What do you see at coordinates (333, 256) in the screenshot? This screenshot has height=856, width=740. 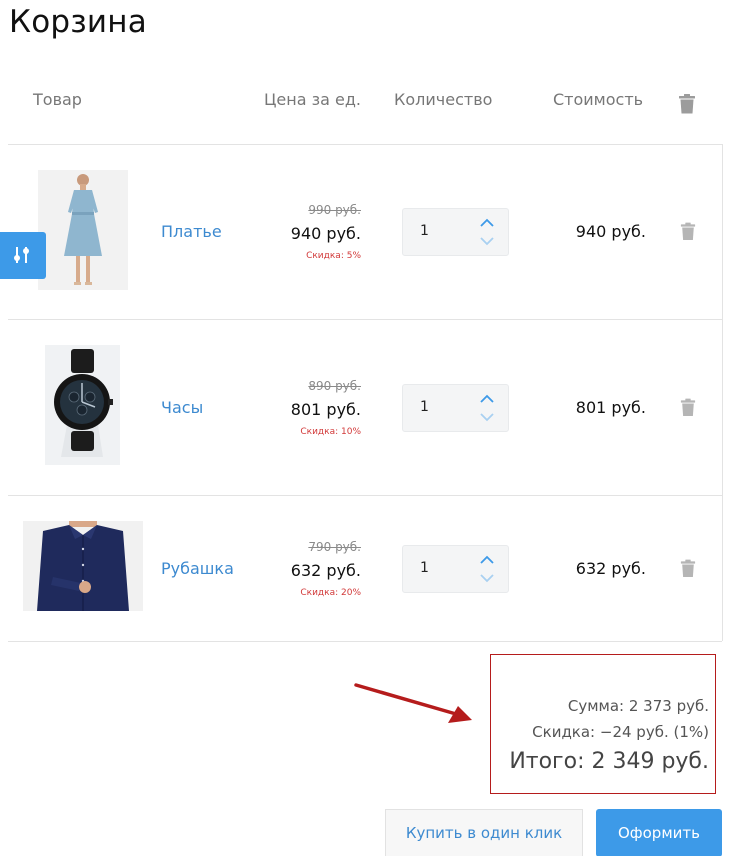 I see `discount-label: Скидка: 5%` at bounding box center [333, 256].